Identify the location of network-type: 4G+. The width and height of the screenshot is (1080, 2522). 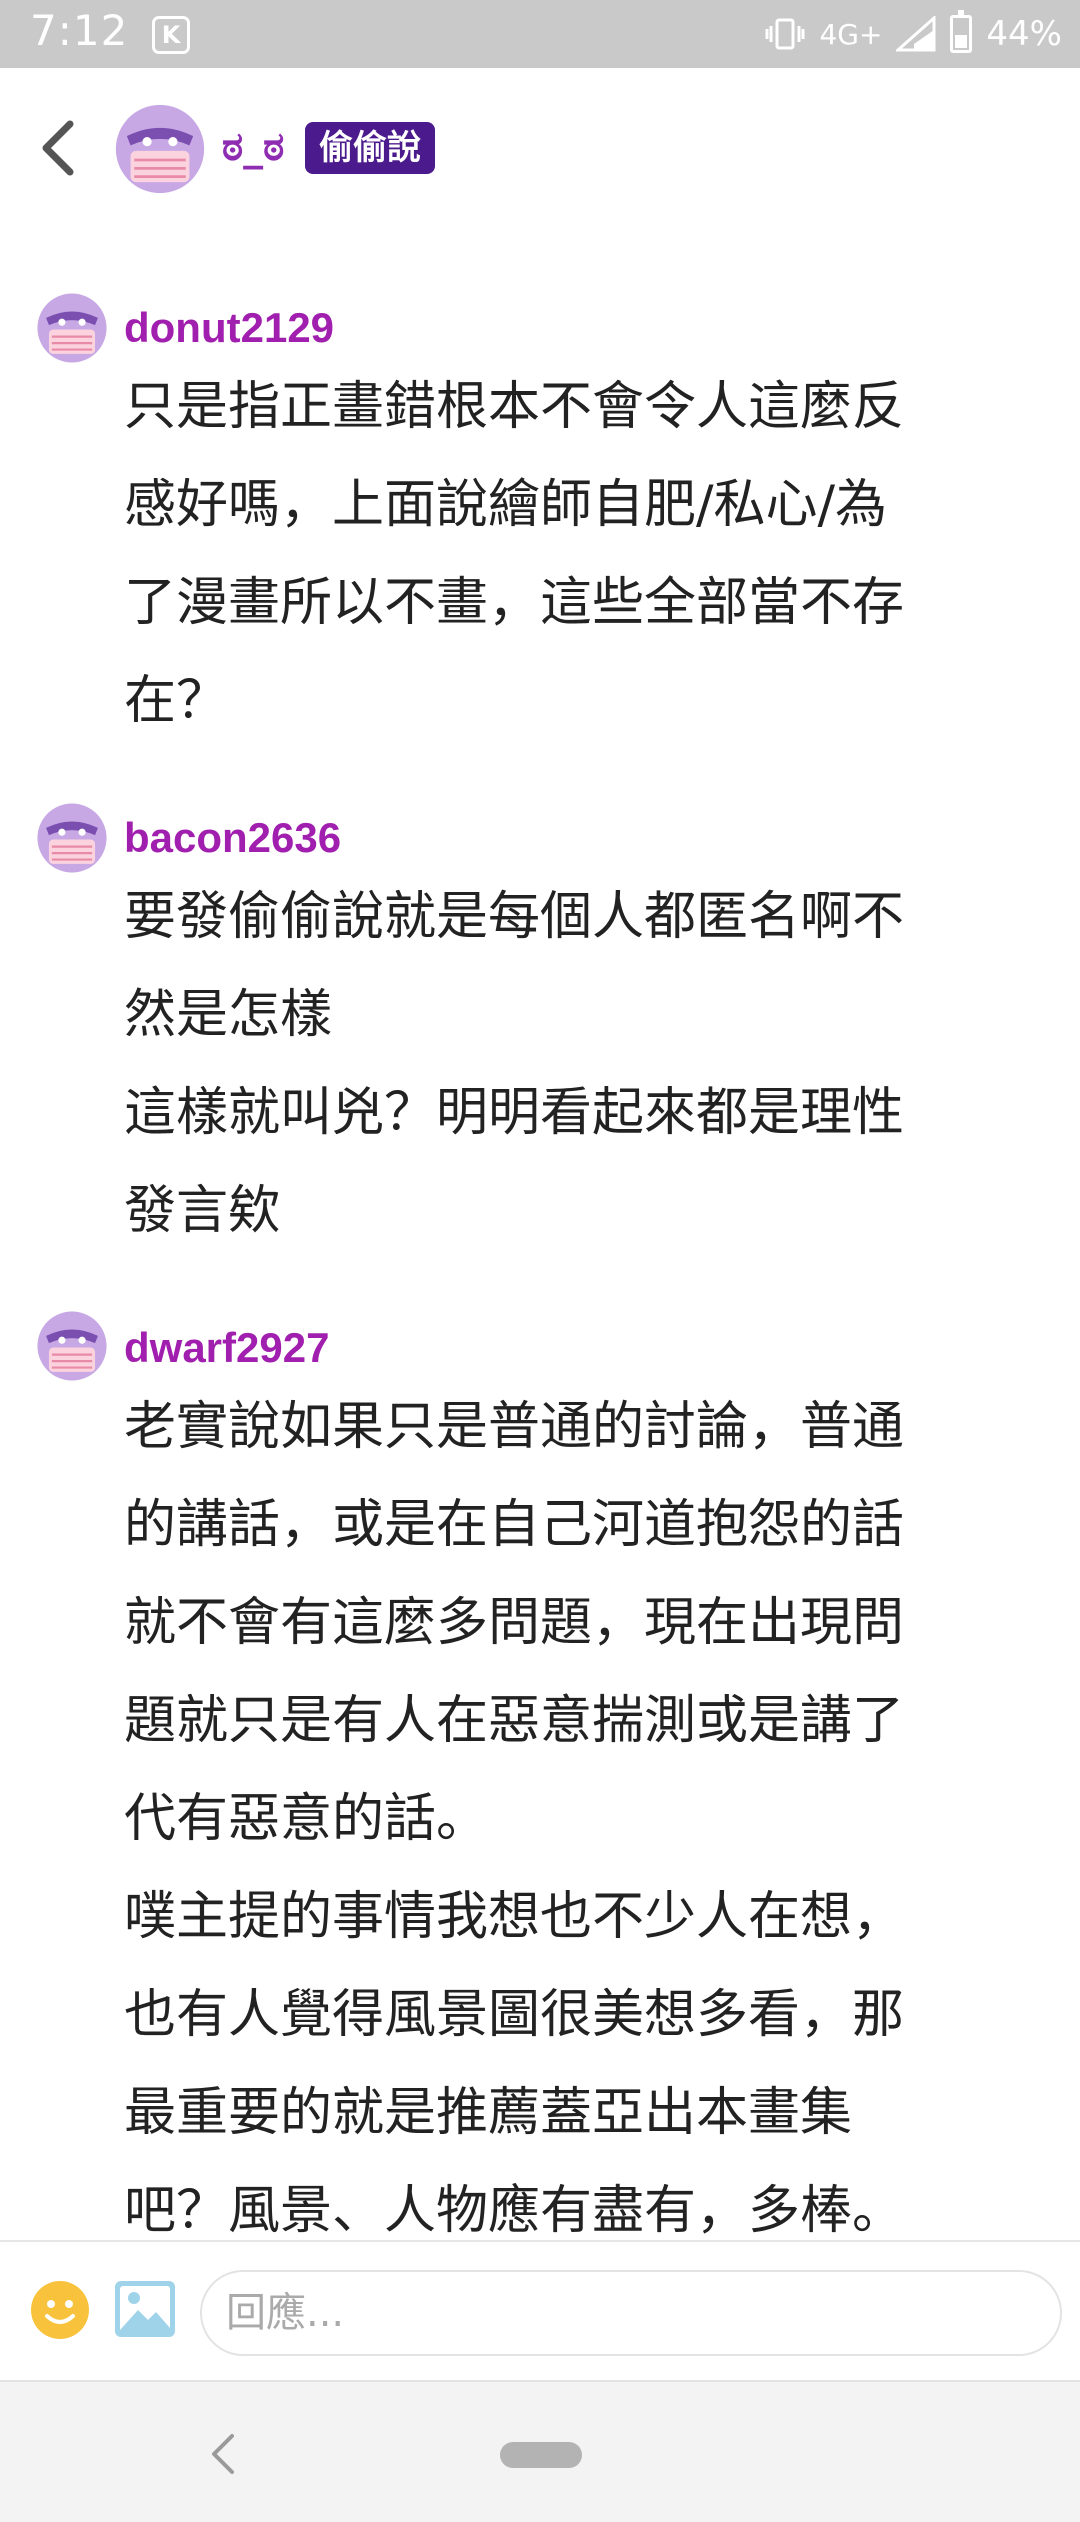
(851, 34).